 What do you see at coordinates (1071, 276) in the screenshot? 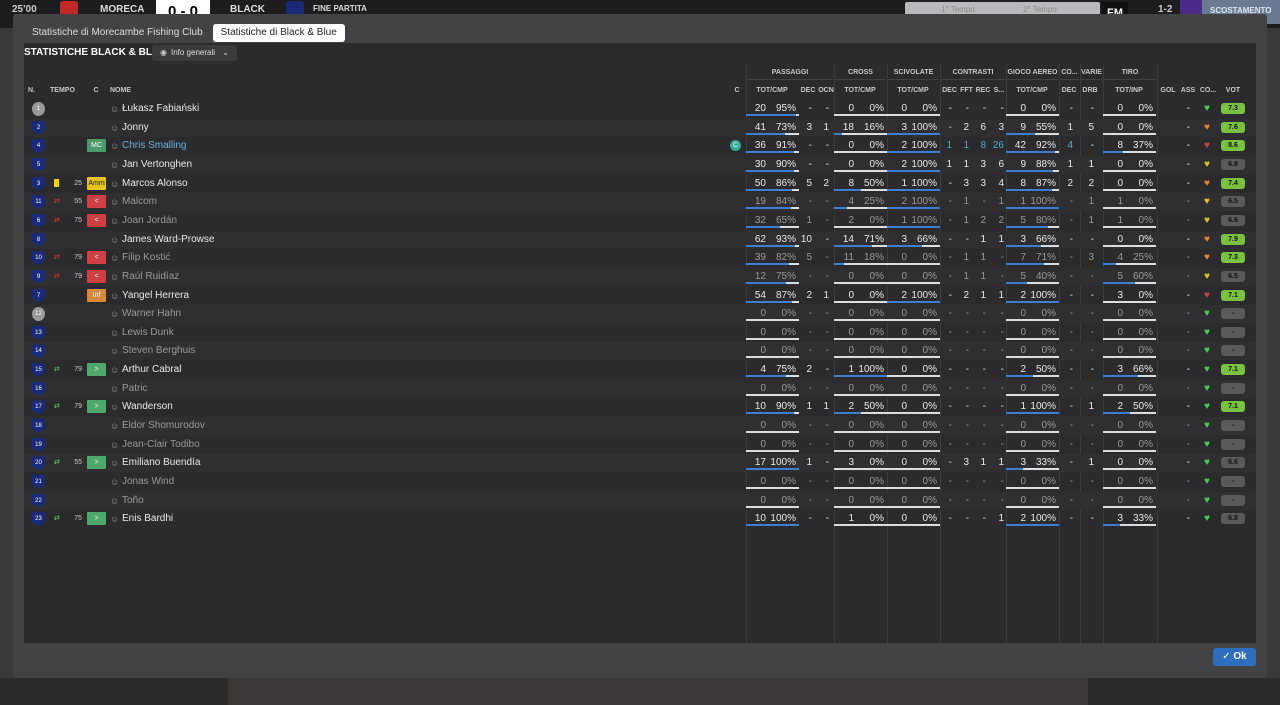
I see `co-decisive: -` at bounding box center [1071, 276].